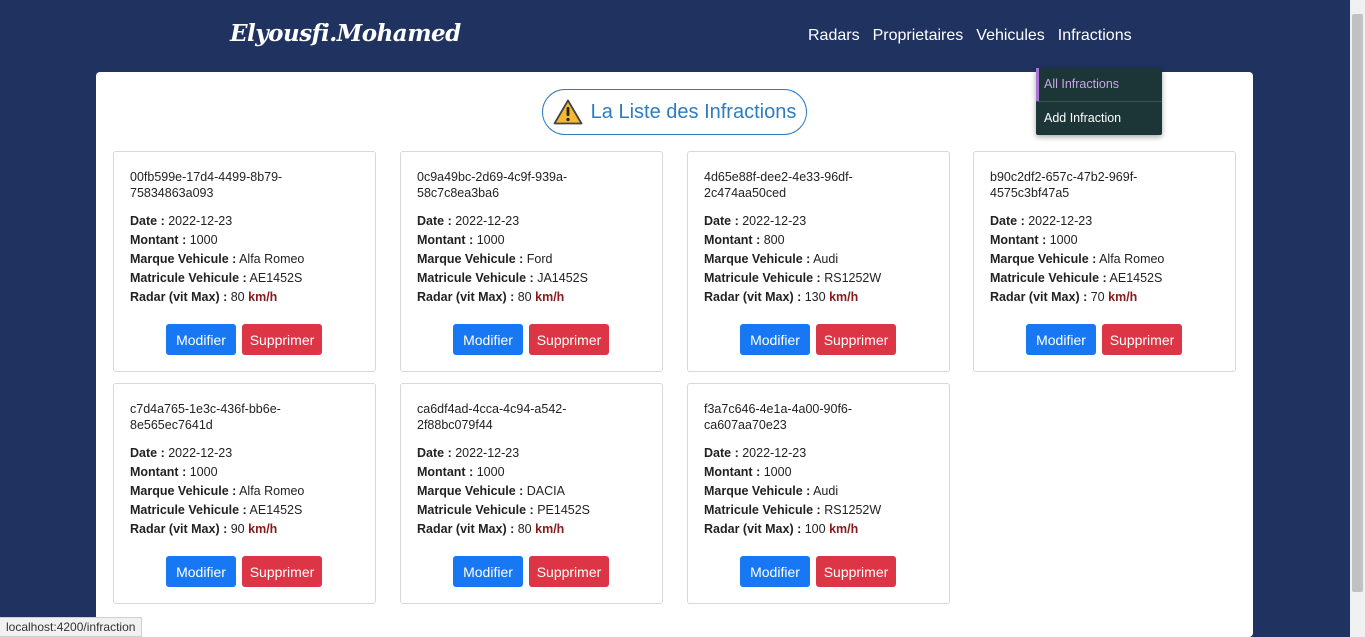 The width and height of the screenshot is (1365, 637). I want to click on nav-vehicules: Vehicules, so click(1010, 36).